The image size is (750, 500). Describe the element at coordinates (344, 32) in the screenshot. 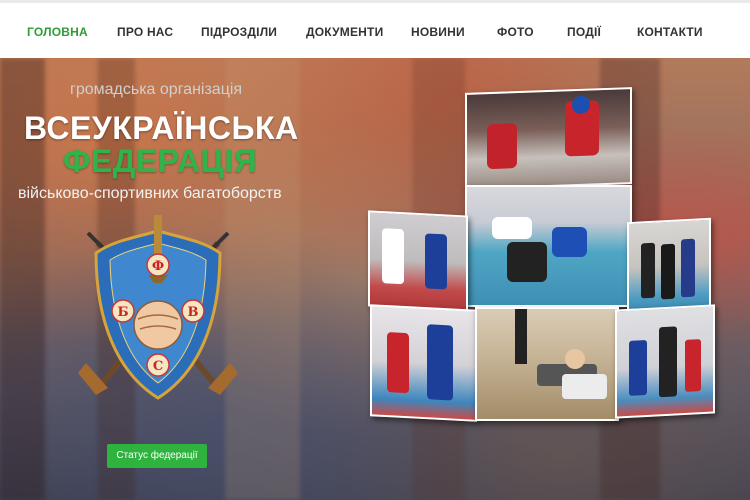

I see `nav-item-documents: ДОКУМЕНТИ` at that location.